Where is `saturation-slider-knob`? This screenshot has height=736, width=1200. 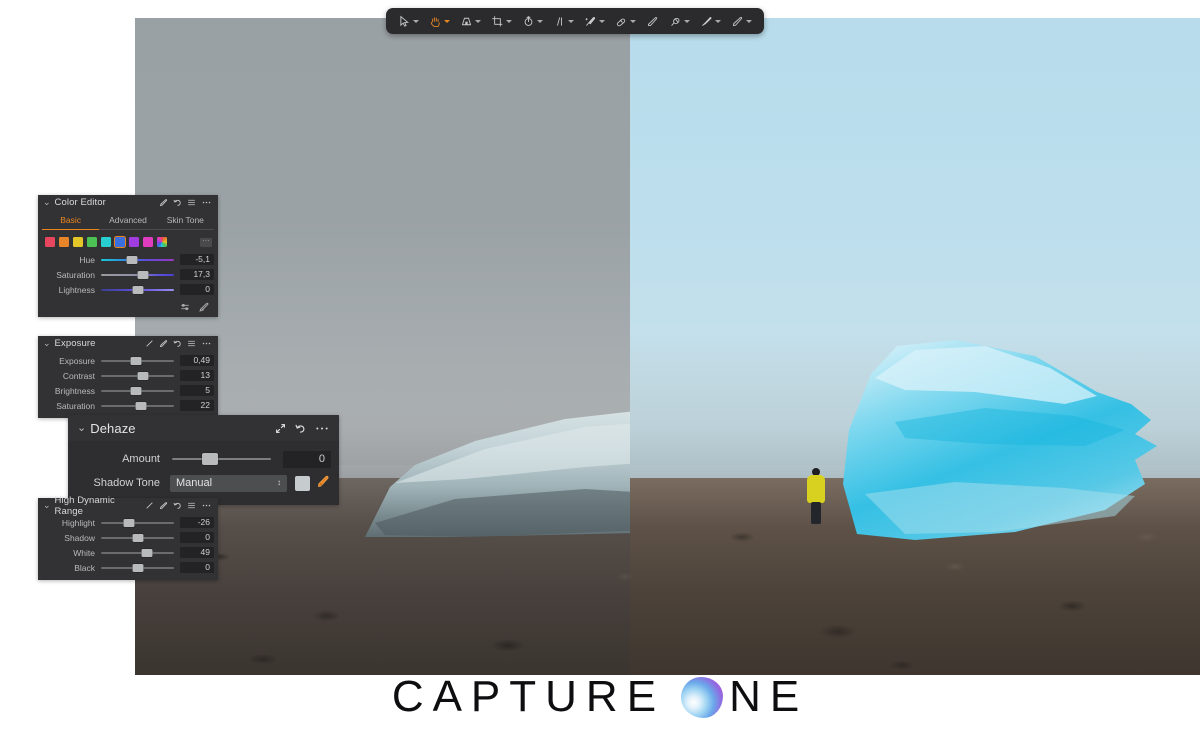 saturation-slider-knob is located at coordinates (143, 274).